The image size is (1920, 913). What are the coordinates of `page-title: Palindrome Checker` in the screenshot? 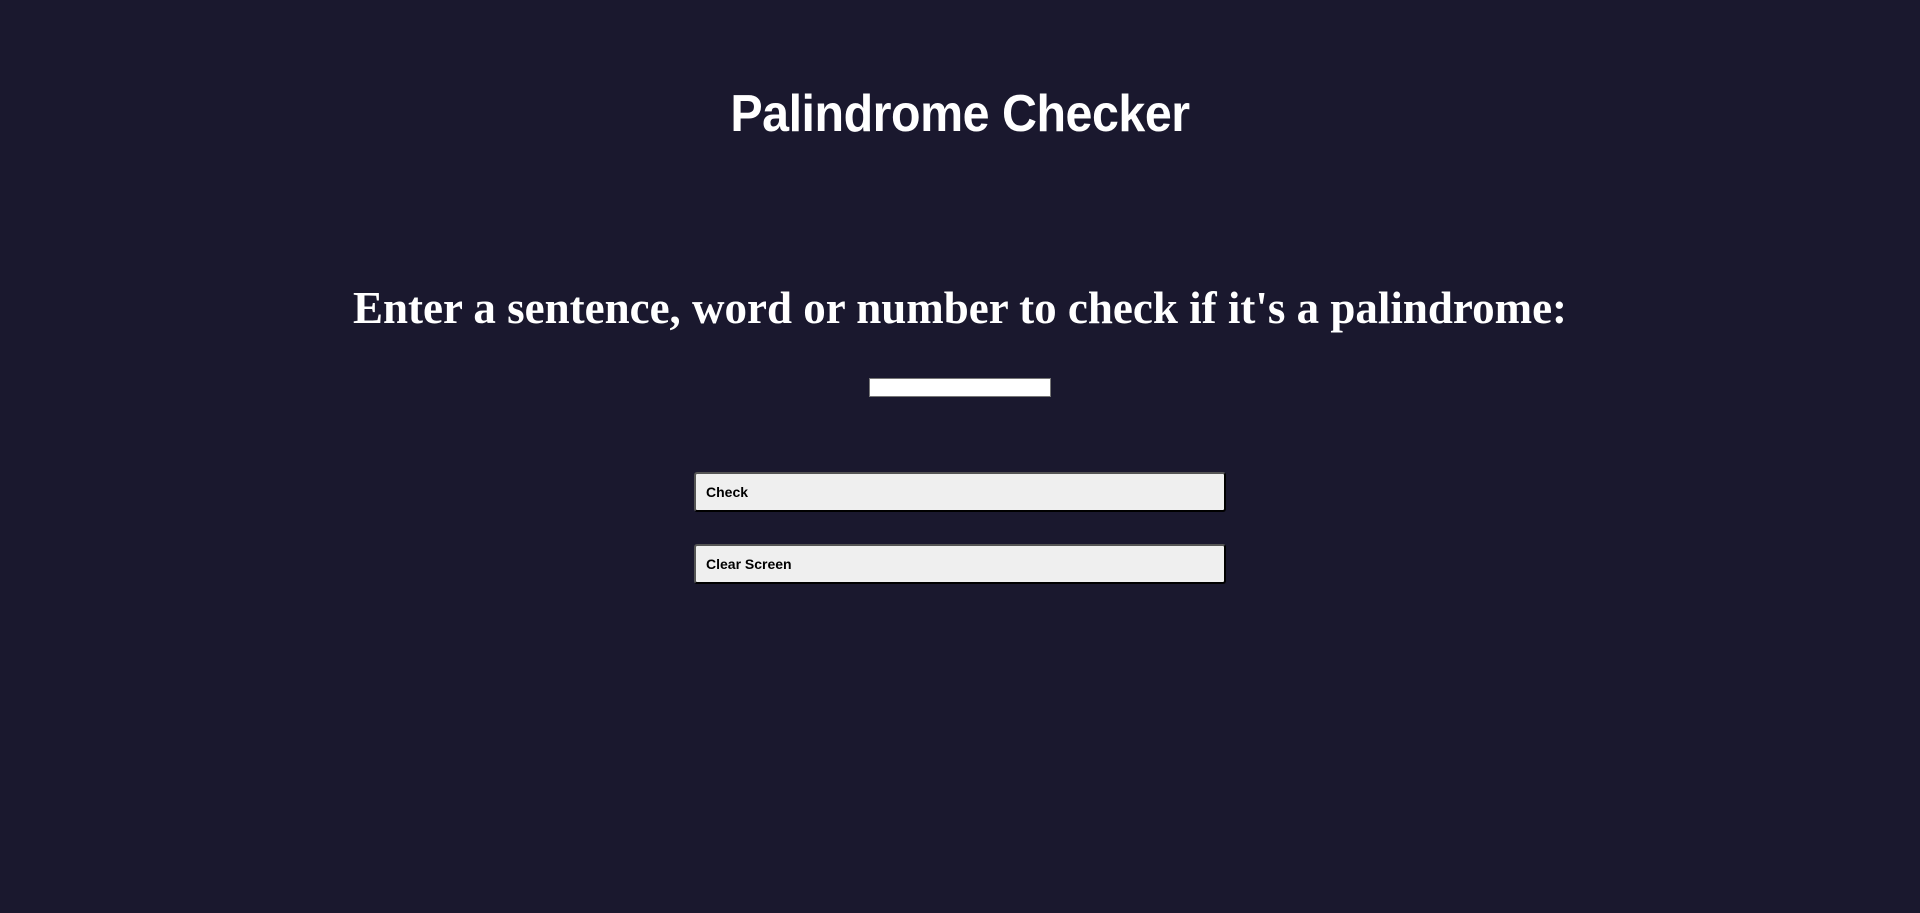 It's located at (960, 114).